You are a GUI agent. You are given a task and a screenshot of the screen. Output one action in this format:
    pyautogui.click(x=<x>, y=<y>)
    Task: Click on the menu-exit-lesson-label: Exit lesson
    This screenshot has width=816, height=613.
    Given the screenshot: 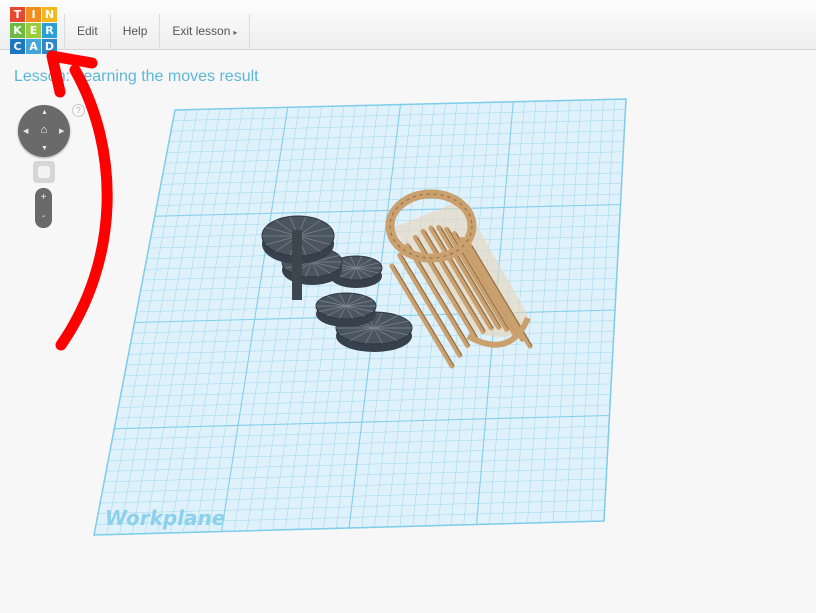 What is the action you would take?
    pyautogui.click(x=201, y=31)
    